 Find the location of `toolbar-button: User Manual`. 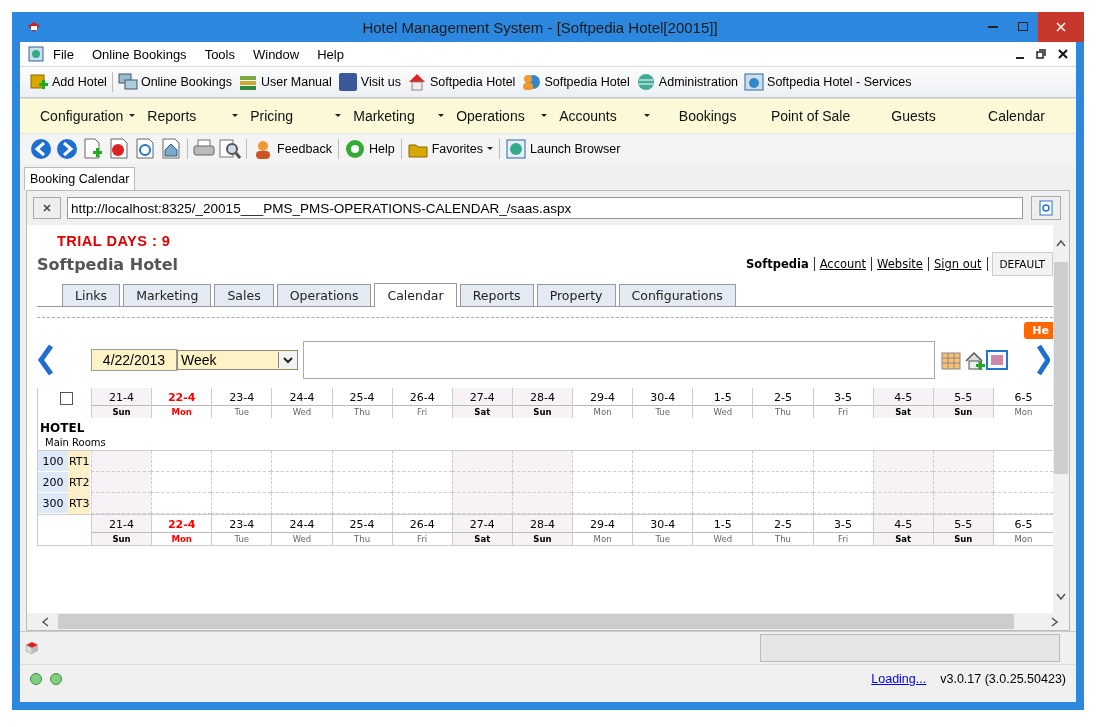

toolbar-button: User Manual is located at coordinates (284, 82).